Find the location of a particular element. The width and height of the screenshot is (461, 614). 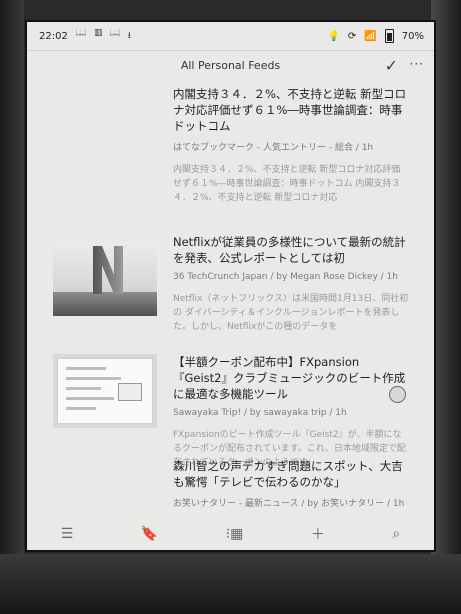

menu-icon: ☰ is located at coordinates (67, 534).